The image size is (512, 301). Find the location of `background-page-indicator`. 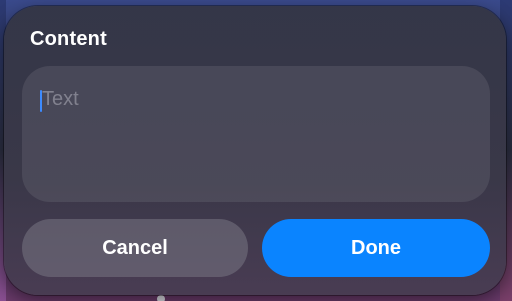

background-page-indicator is located at coordinates (161, 298).